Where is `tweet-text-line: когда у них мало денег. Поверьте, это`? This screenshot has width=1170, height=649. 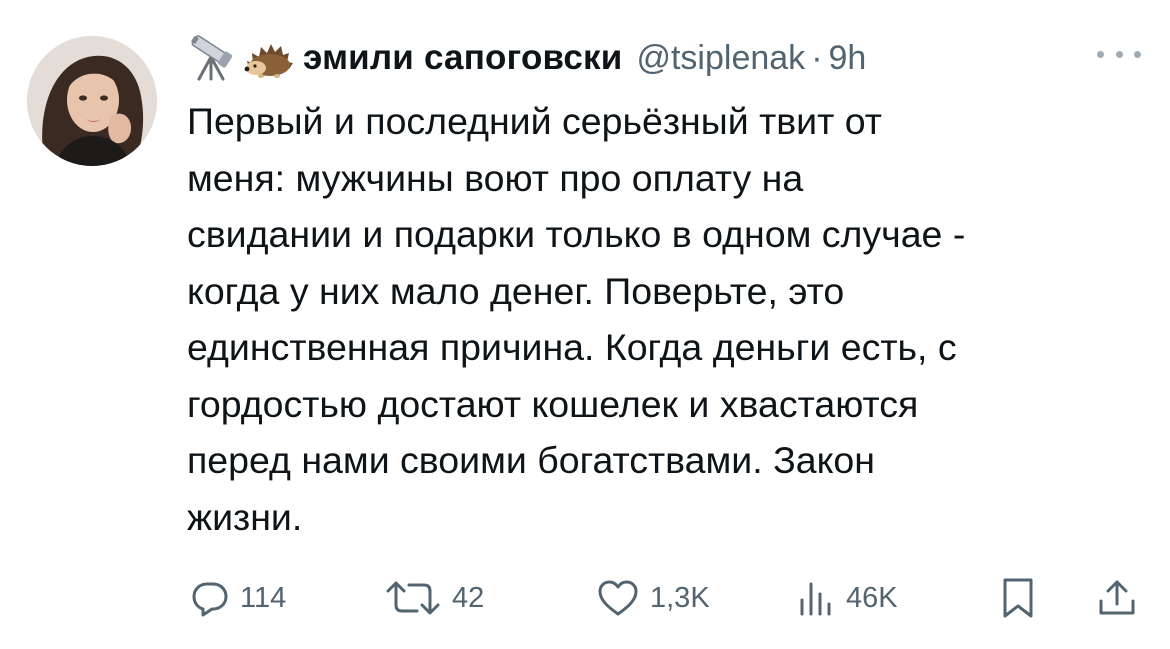
tweet-text-line: когда у них мало денег. Поверьте, это is located at coordinates (516, 290).